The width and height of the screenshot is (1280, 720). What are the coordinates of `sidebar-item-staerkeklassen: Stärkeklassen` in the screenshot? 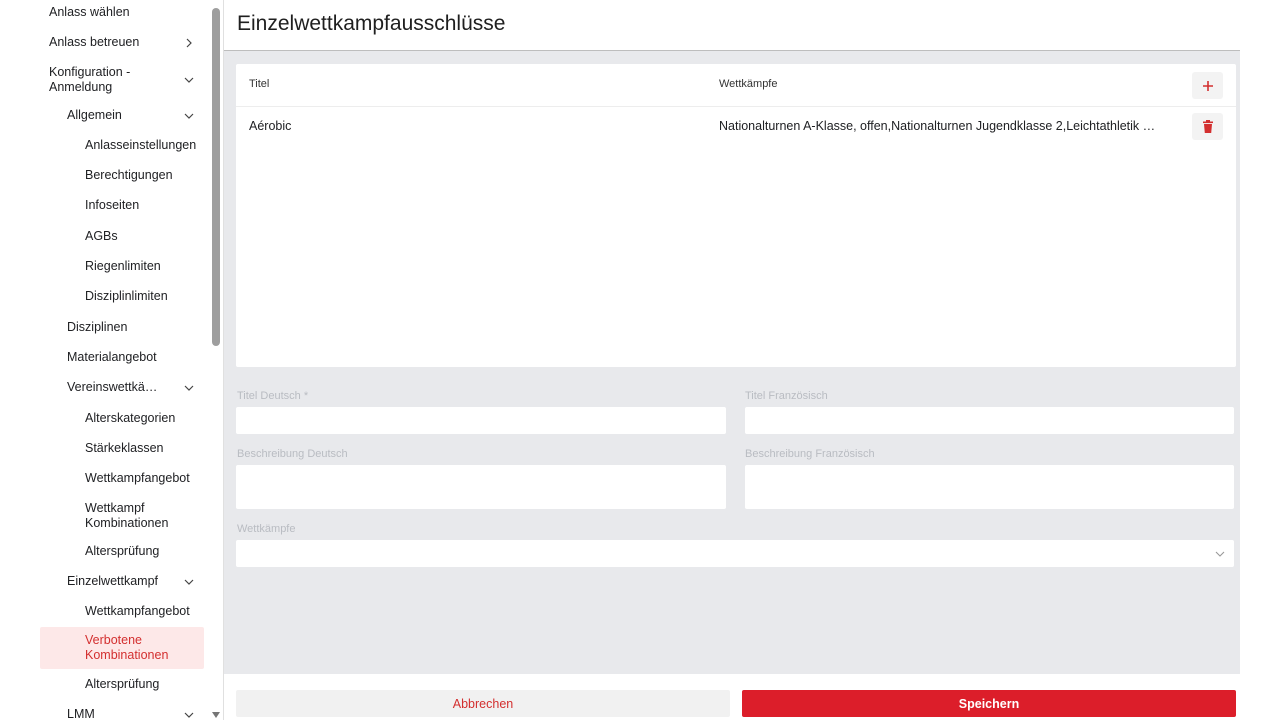 It's located at (122, 448).